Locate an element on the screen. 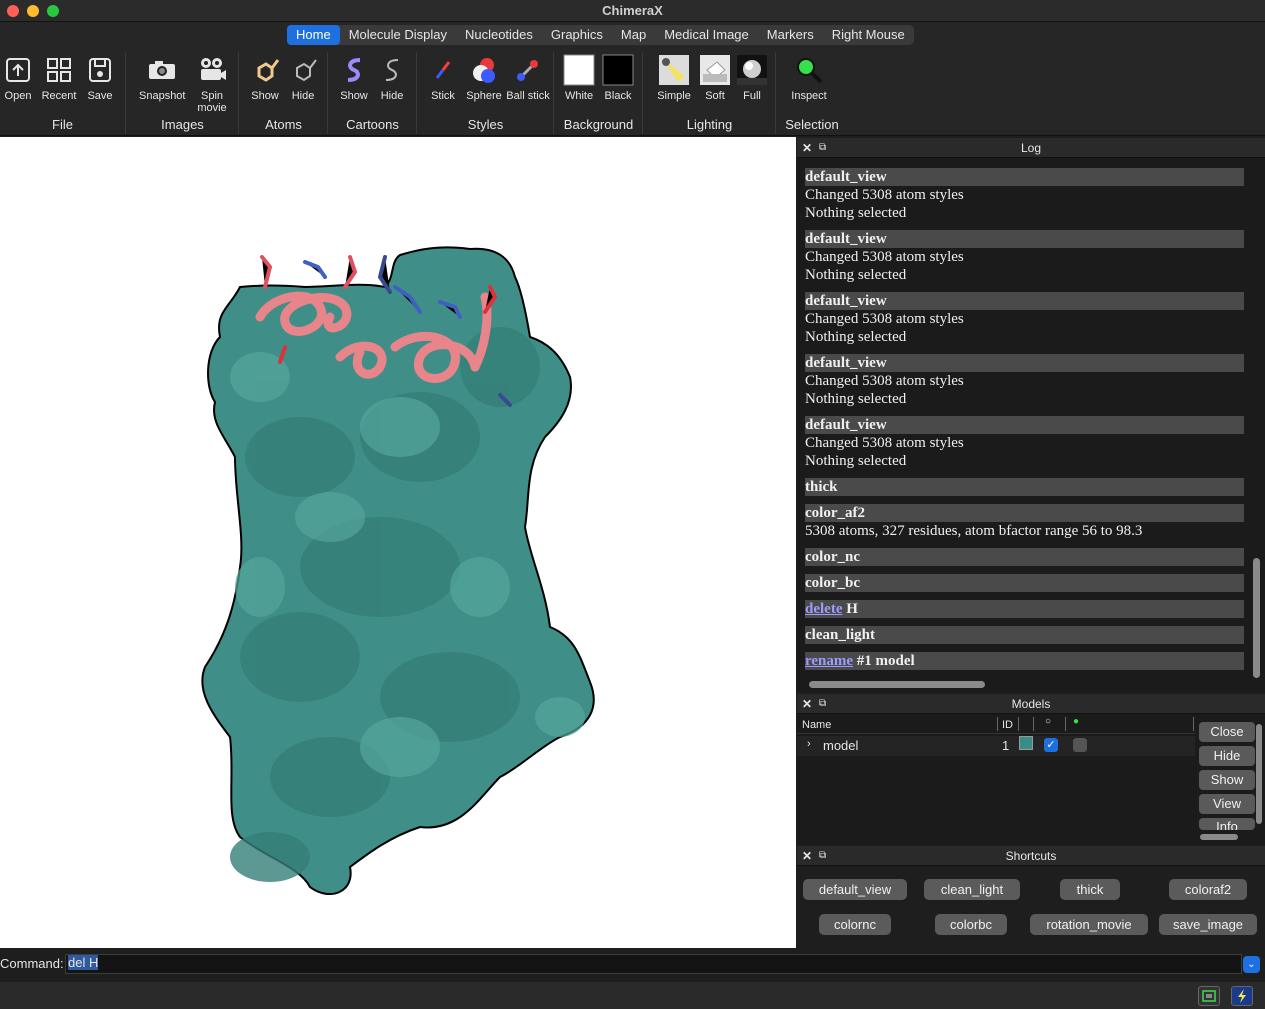 The image size is (1265, 1009). command-input: del H is located at coordinates (653, 964).